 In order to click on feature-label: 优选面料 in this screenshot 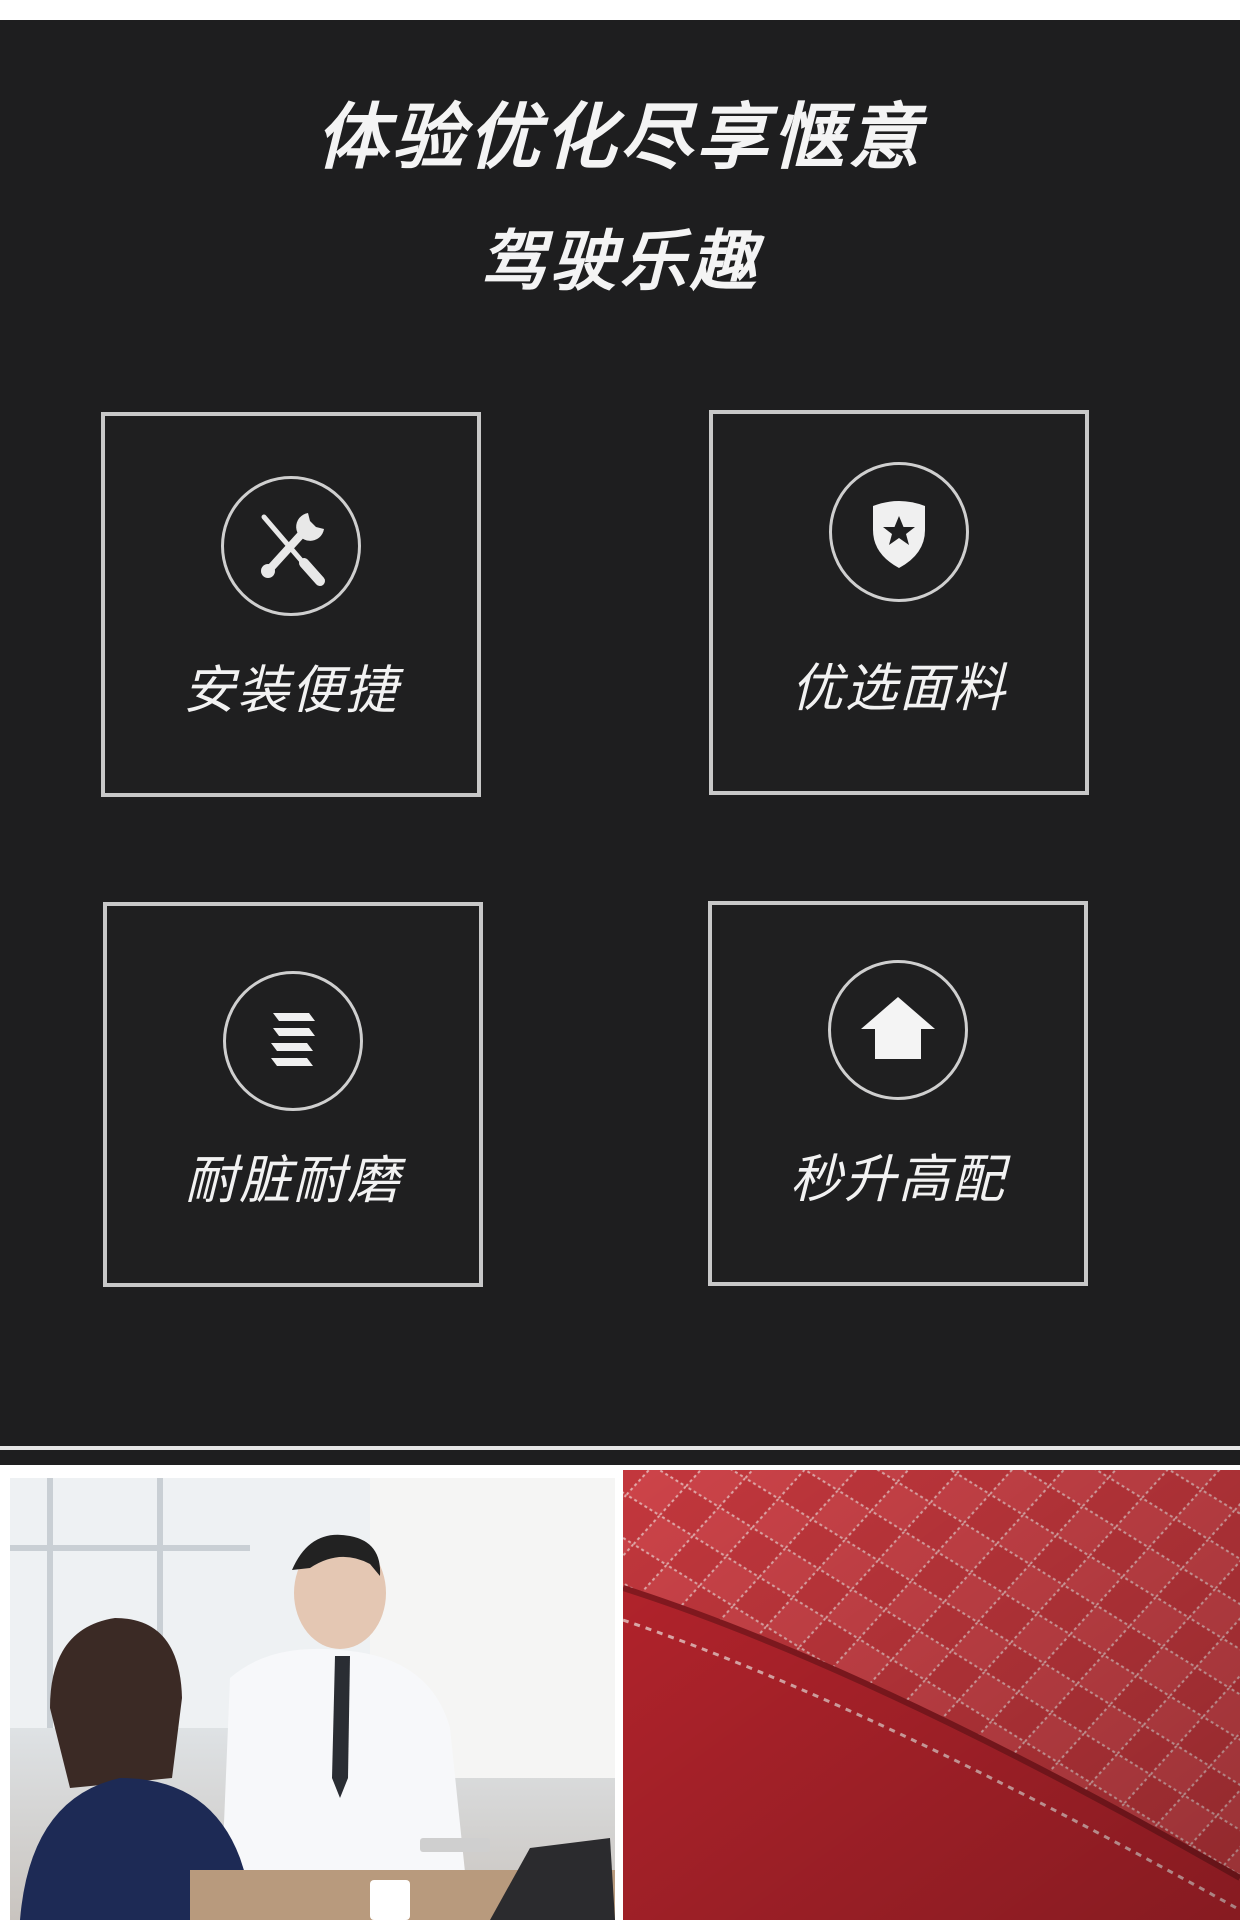, I will do `click(898, 689)`.